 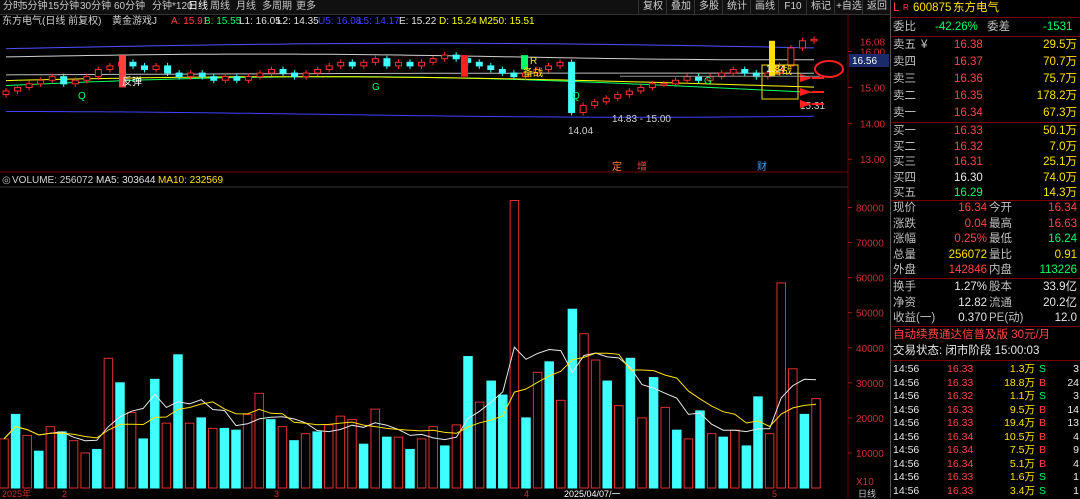 I want to click on toolbar-button-7: +自选, so click(x=848, y=7).